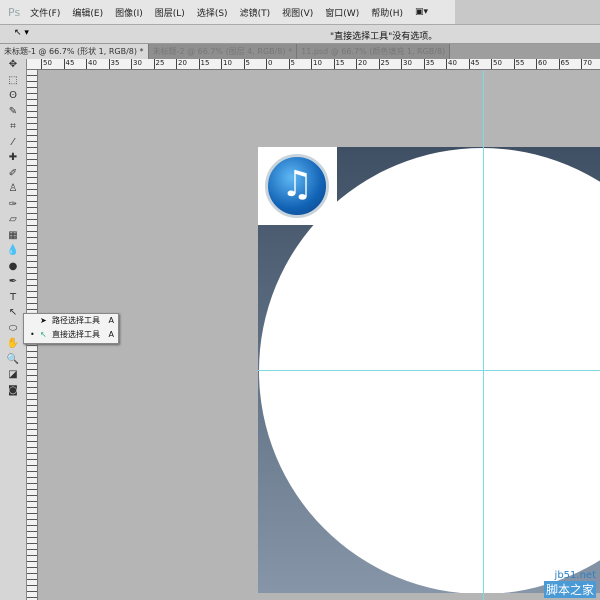 The height and width of the screenshot is (600, 600). Describe the element at coordinates (269, 64) in the screenshot. I see `ruler-tick-label: 0` at that location.